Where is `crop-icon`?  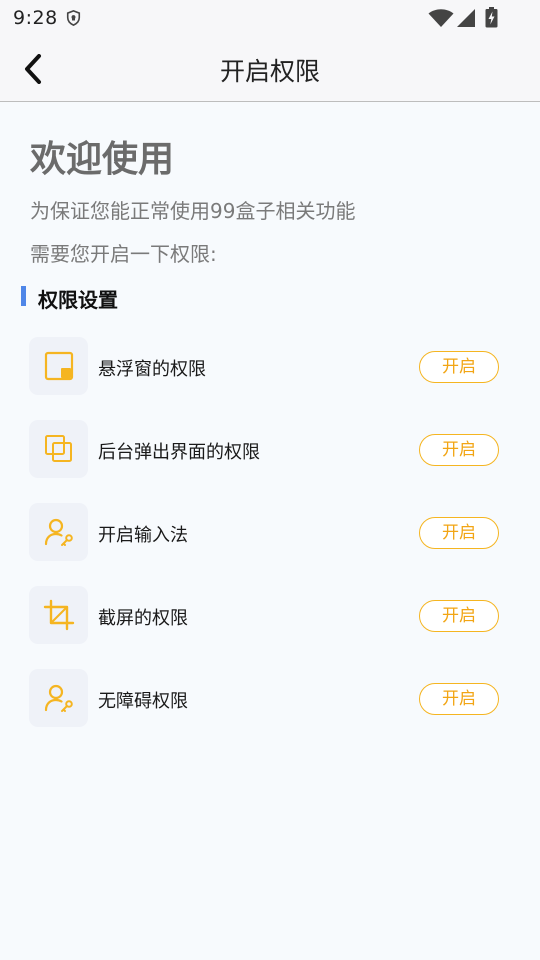 crop-icon is located at coordinates (58, 615).